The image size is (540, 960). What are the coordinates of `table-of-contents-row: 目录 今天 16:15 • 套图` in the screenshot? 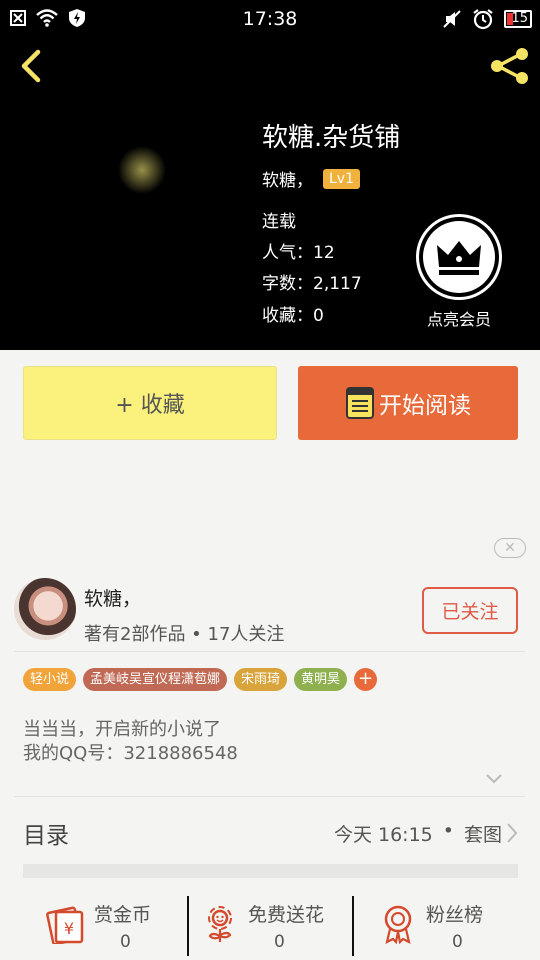 It's located at (270, 834).